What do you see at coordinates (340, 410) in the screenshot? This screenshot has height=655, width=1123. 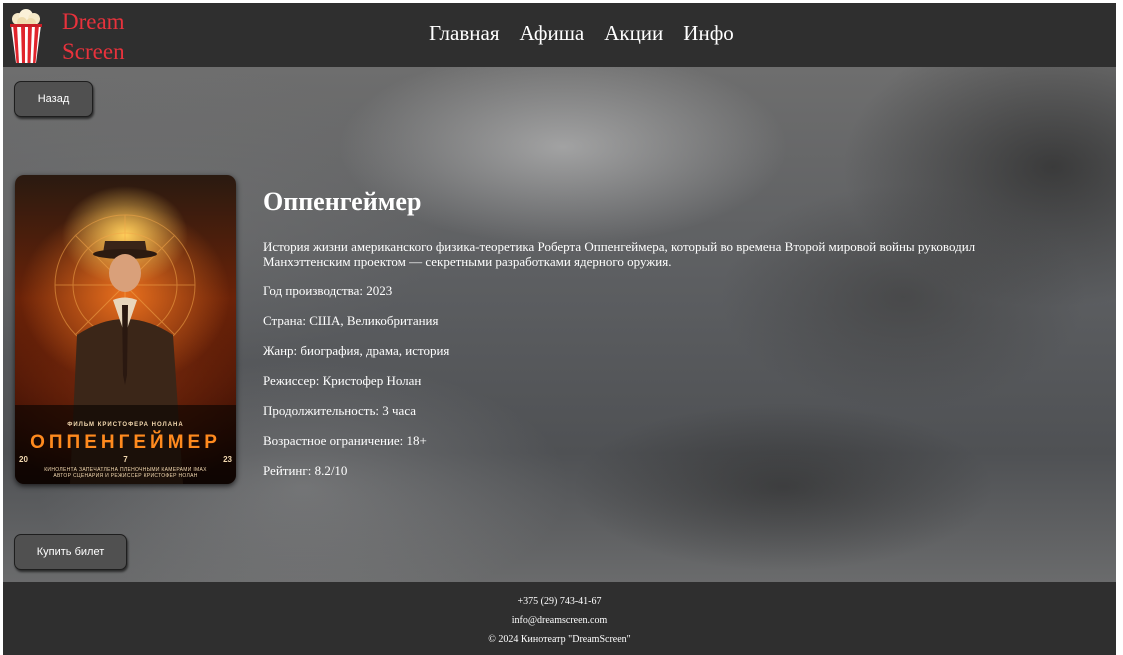 I see `movie-duration: Продолжительность: 3 часа` at bounding box center [340, 410].